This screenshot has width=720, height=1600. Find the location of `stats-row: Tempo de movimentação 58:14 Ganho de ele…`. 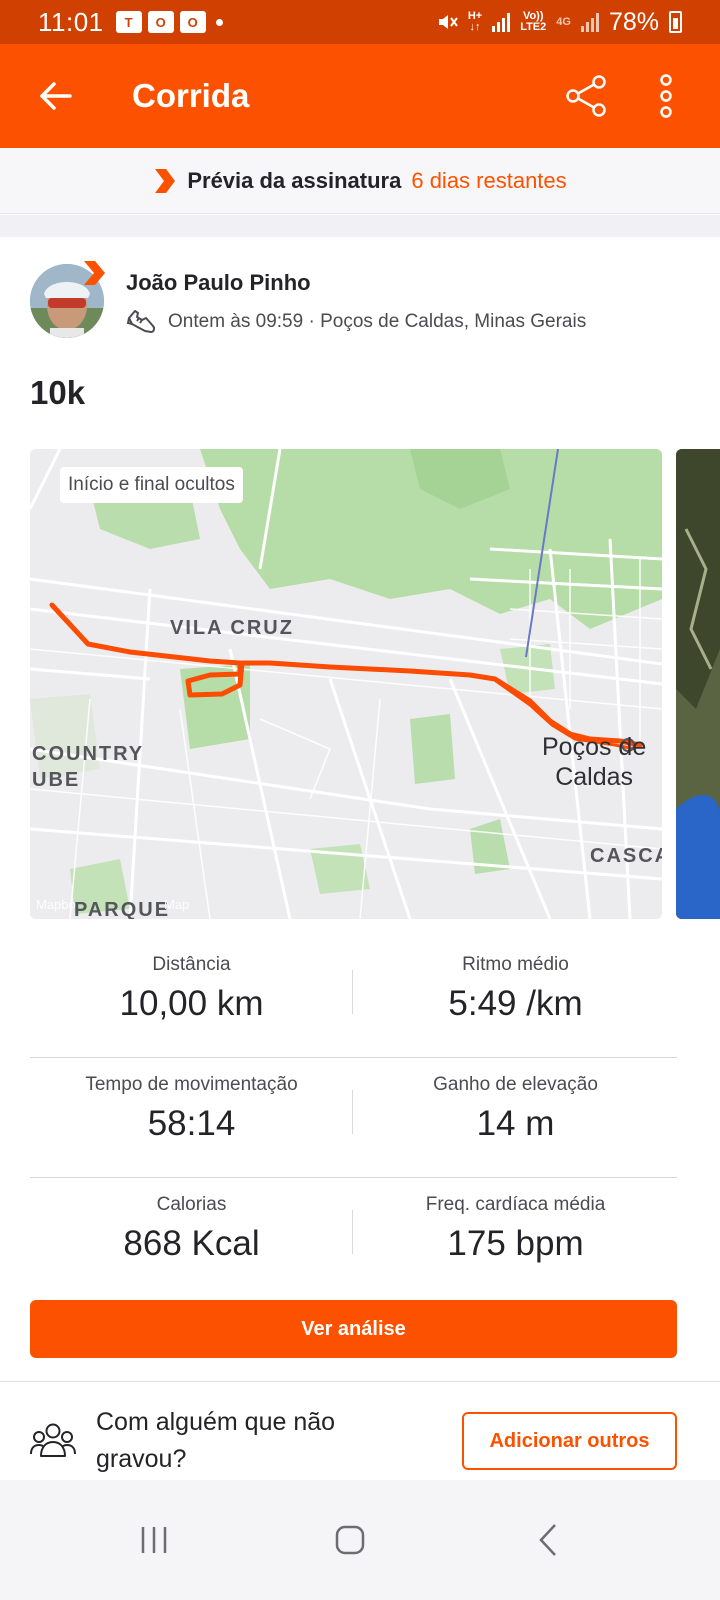

stats-row: Tempo de movimentação 58:14 Ganho de ele… is located at coordinates (353, 1118).